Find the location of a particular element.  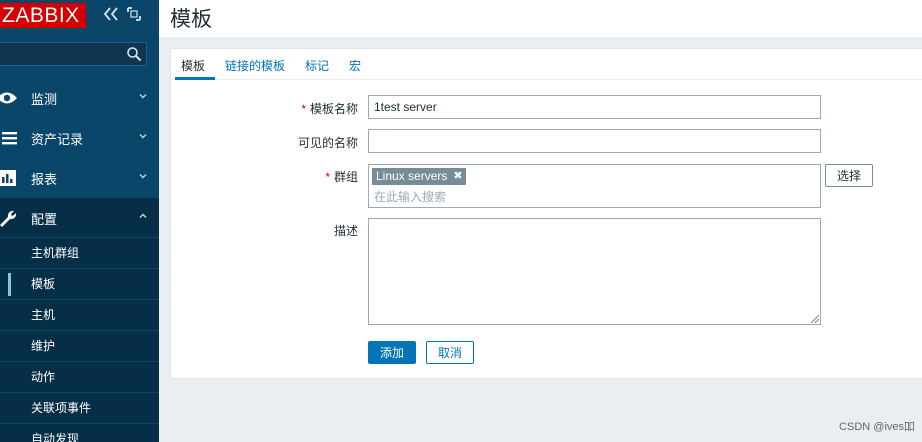

submenu-item-event-correlation: 关联项事件 is located at coordinates (79, 407).